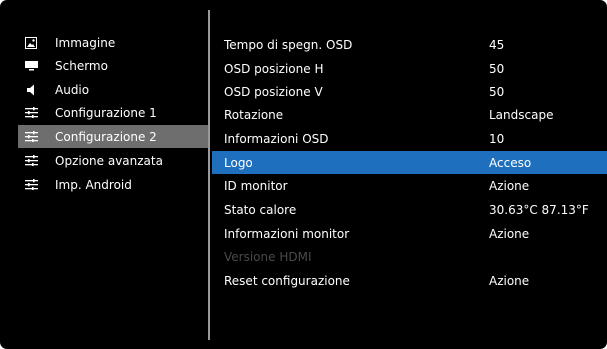 The image size is (607, 349). I want to click on setting-row-versione-hdmi: Versione HDMI, so click(409, 256).